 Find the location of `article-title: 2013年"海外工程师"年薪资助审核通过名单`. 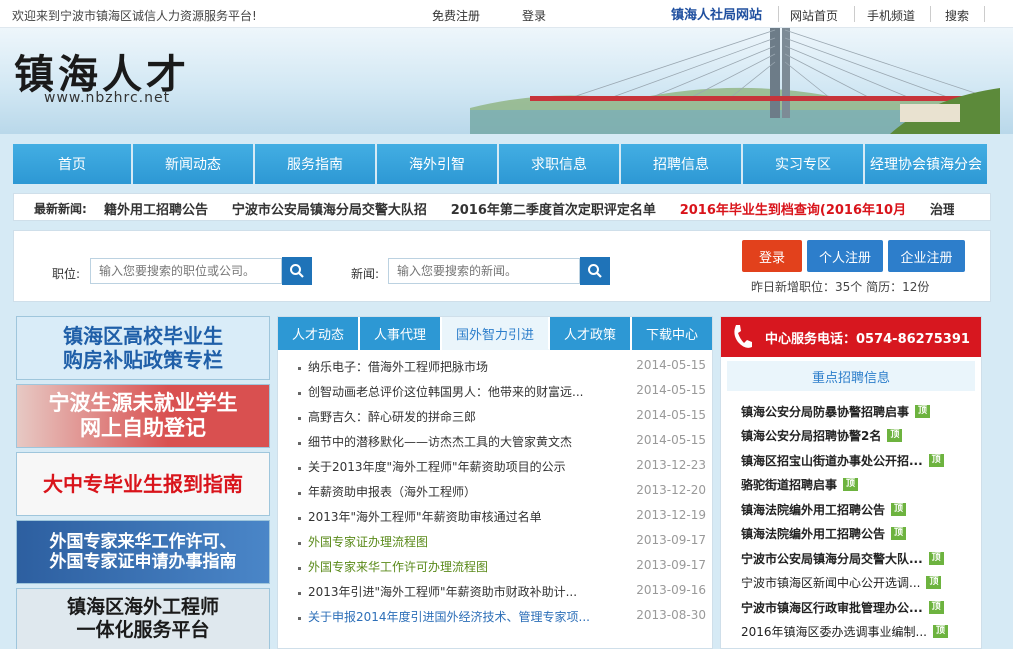

article-title: 2013年"海外工程师"年薪资助审核通过名单 is located at coordinates (425, 517).